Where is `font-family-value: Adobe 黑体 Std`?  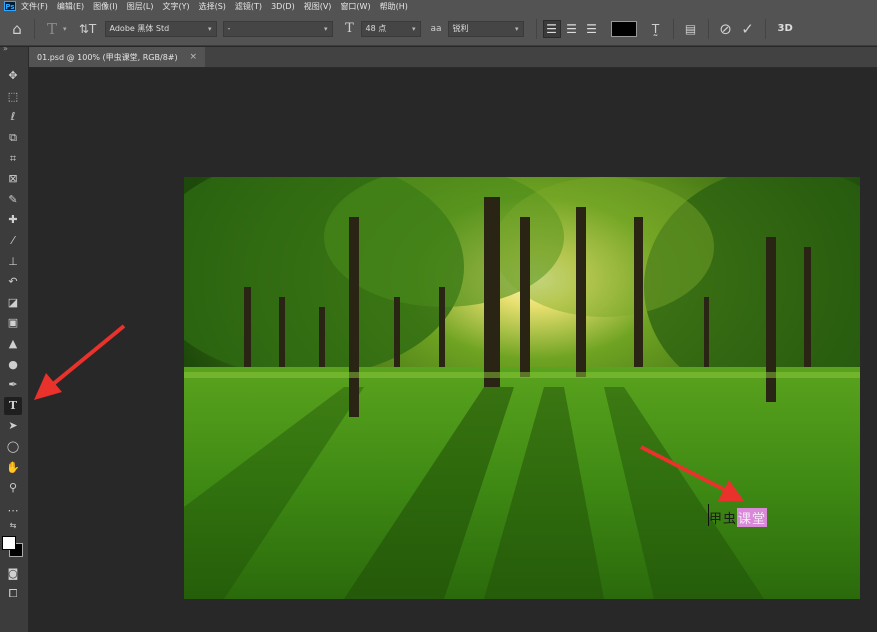 font-family-value: Adobe 黑体 Std is located at coordinates (139, 28).